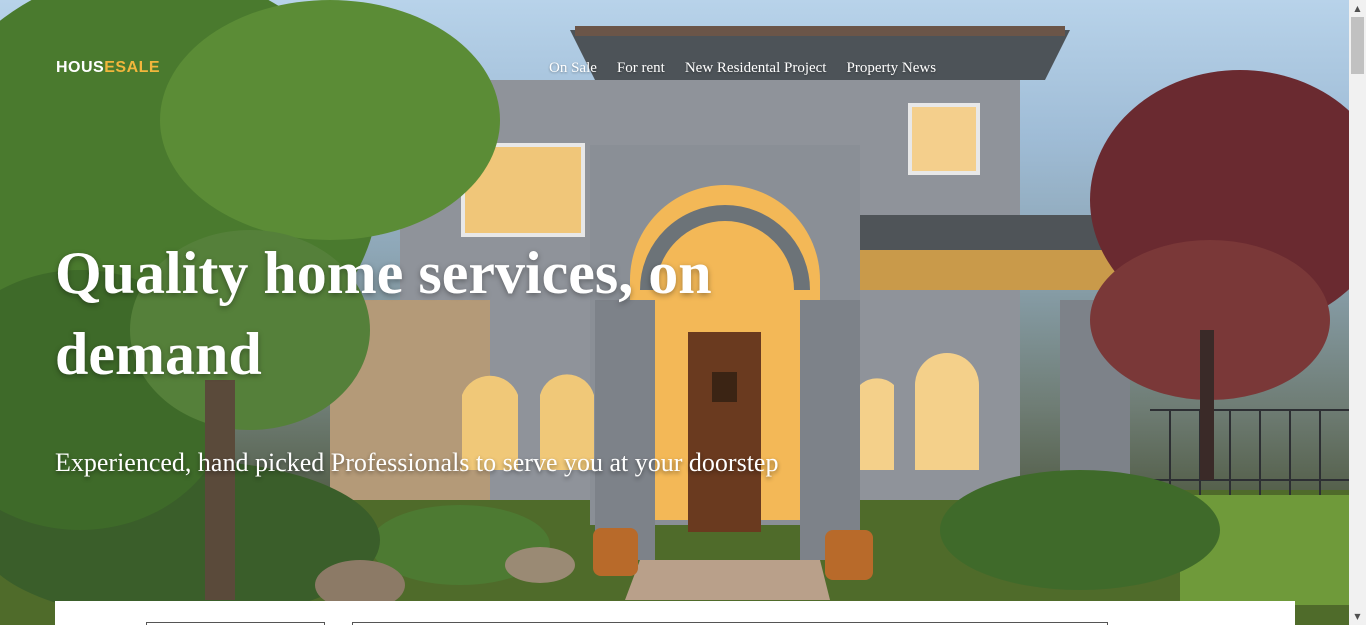 This screenshot has width=1366, height=625. What do you see at coordinates (1357, 616) in the screenshot?
I see `triangle-down-icon: ▼` at bounding box center [1357, 616].